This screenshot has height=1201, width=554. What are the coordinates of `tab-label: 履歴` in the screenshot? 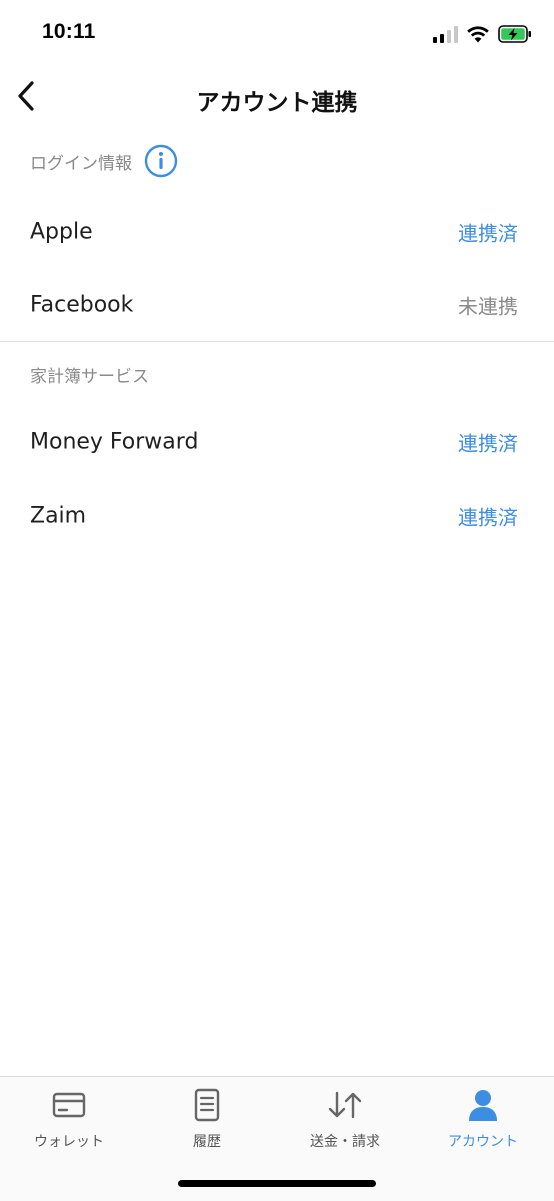 It's located at (207, 1142).